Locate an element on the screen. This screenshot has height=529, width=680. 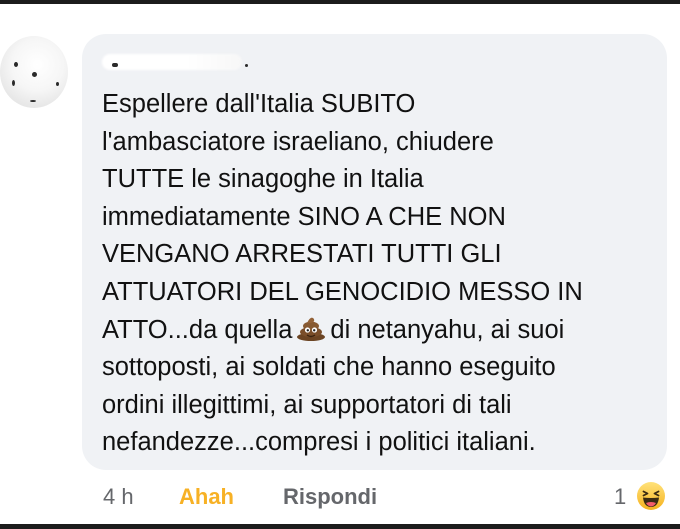
author-name is located at coordinates (175, 62).